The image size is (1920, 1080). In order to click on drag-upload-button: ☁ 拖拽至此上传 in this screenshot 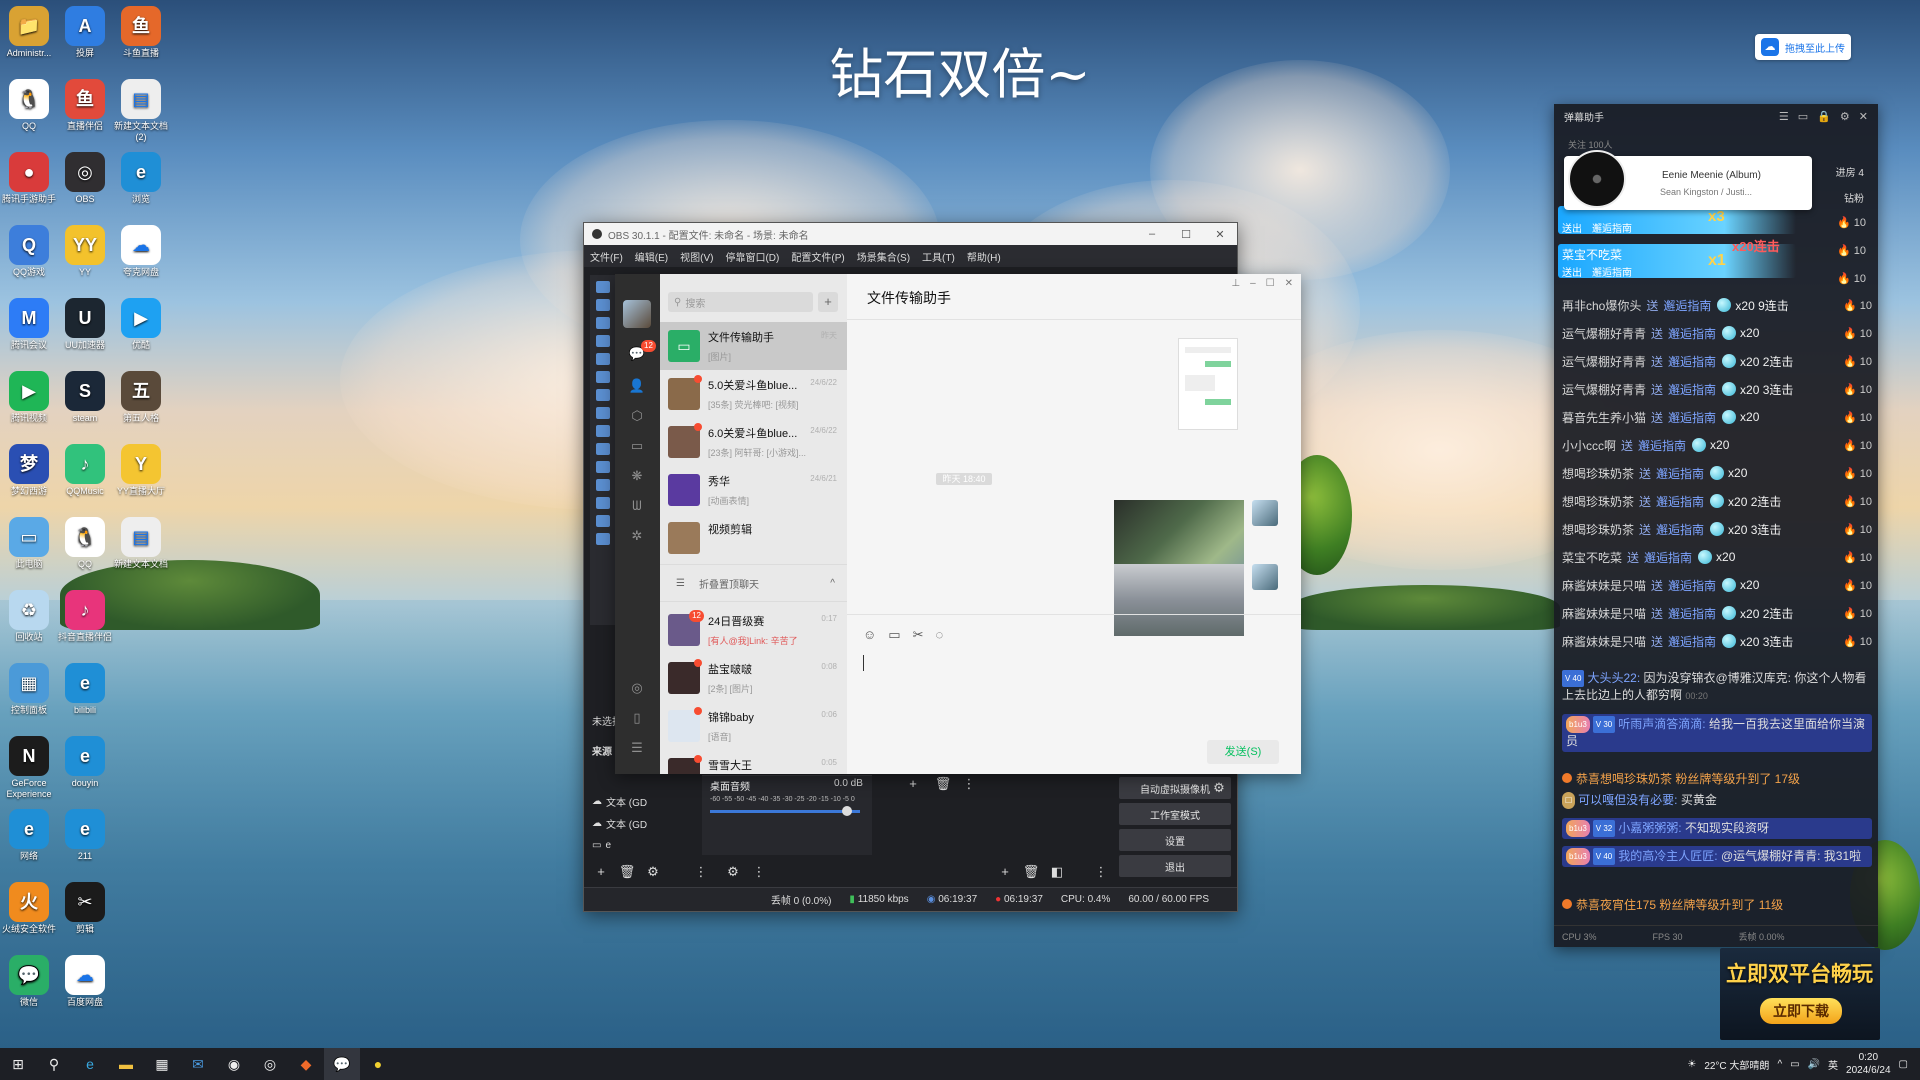, I will do `click(1803, 47)`.